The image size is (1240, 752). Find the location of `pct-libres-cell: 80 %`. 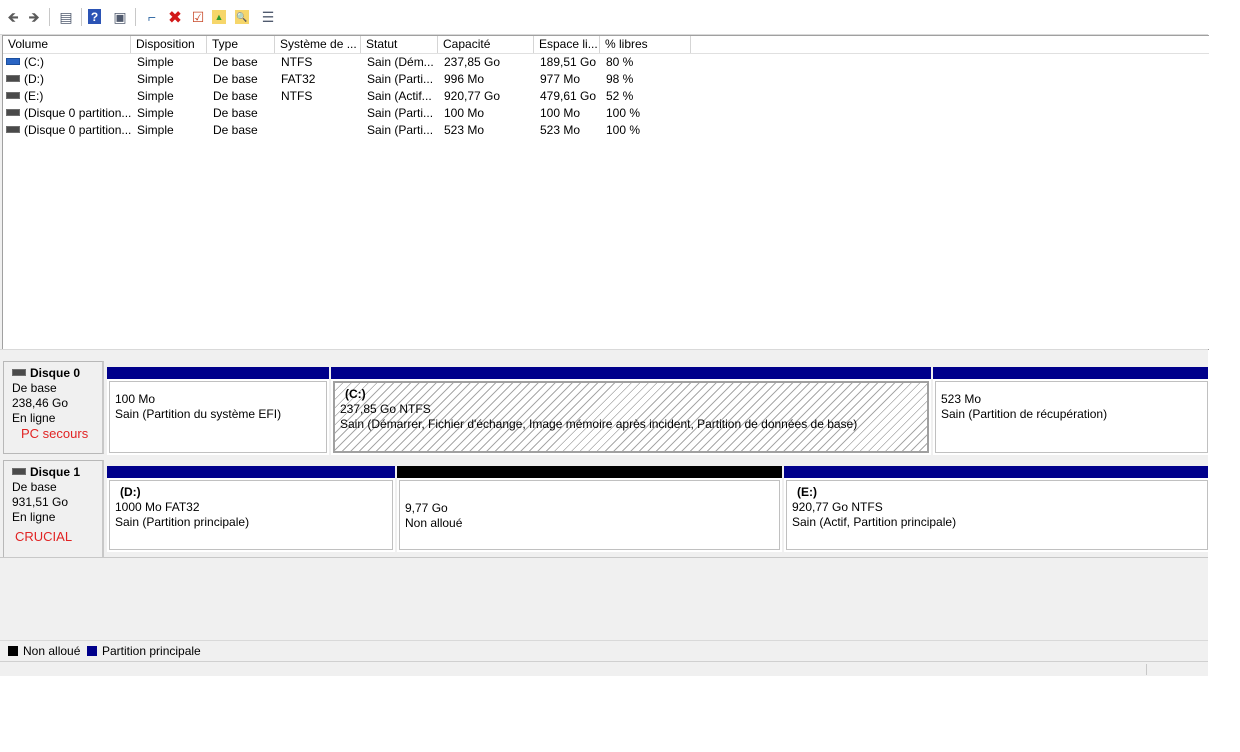

pct-libres-cell: 80 % is located at coordinates (620, 62).